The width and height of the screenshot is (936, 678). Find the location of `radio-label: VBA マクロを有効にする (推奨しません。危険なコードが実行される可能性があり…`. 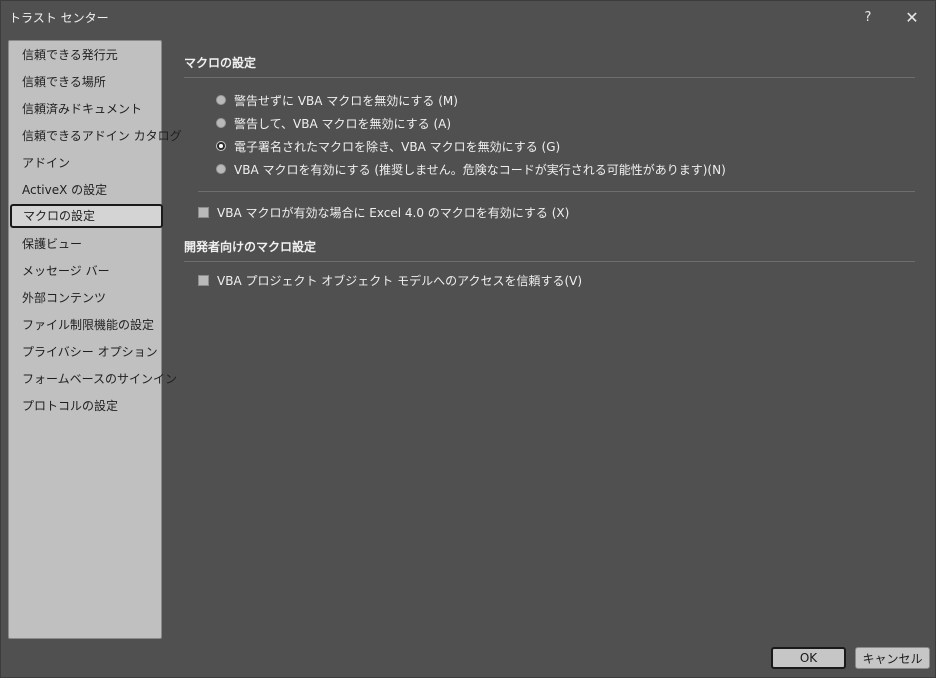

radio-label: VBA マクロを有効にする (推奨しません。危険なコードが実行される可能性があり… is located at coordinates (480, 169).